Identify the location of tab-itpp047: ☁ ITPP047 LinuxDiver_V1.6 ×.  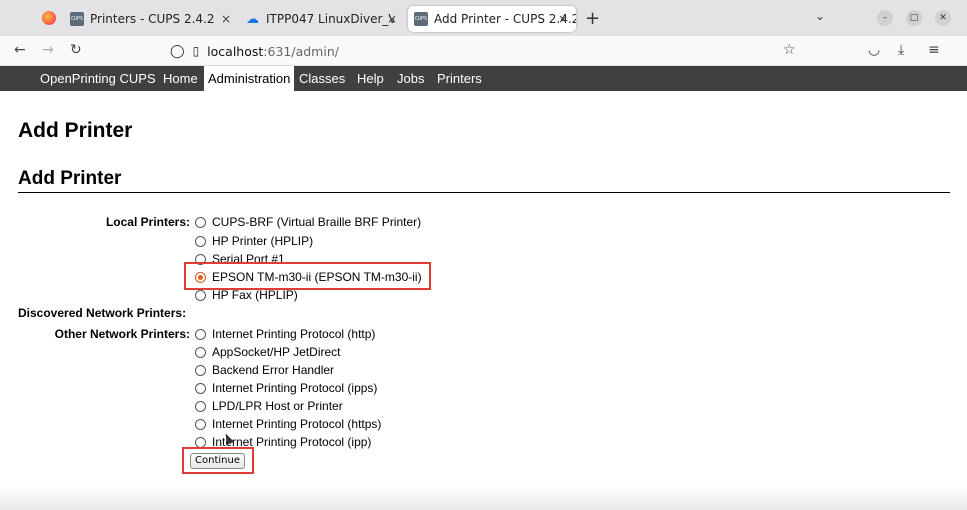
(322, 19).